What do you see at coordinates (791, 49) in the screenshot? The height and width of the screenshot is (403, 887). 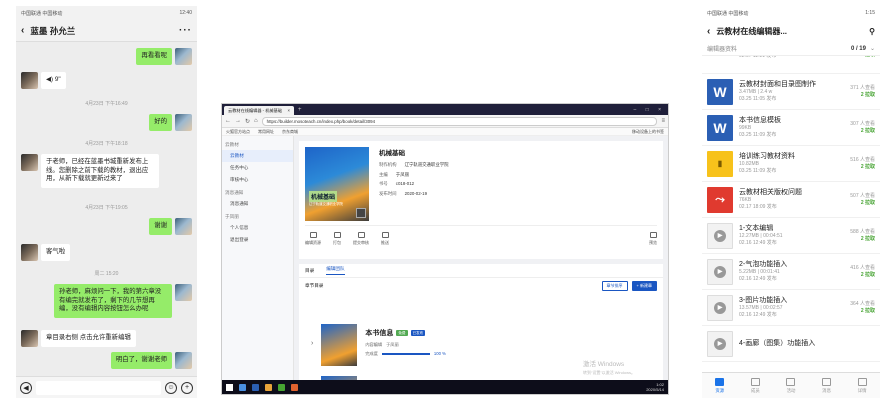 I see `folder-header: 编辑器资料 0 / 19 ⌄` at bounding box center [791, 49].